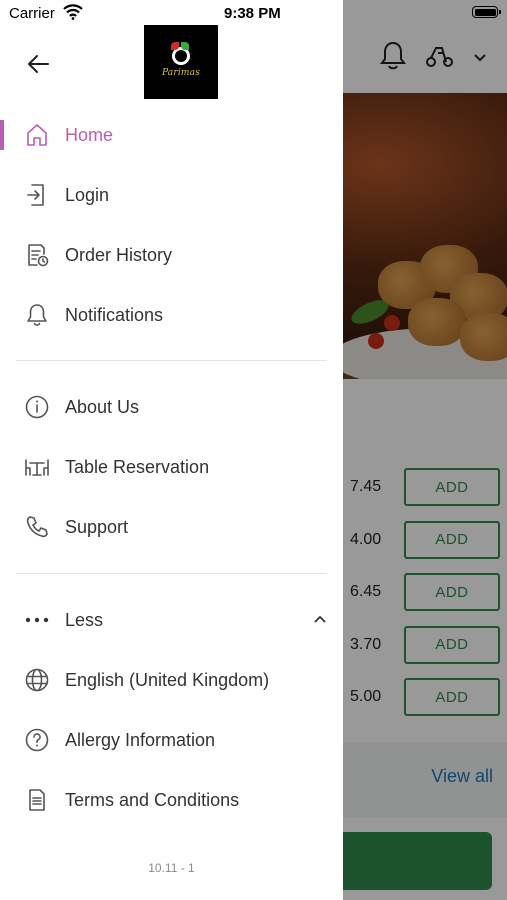  What do you see at coordinates (97, 526) in the screenshot?
I see `menu-item-label: Support` at bounding box center [97, 526].